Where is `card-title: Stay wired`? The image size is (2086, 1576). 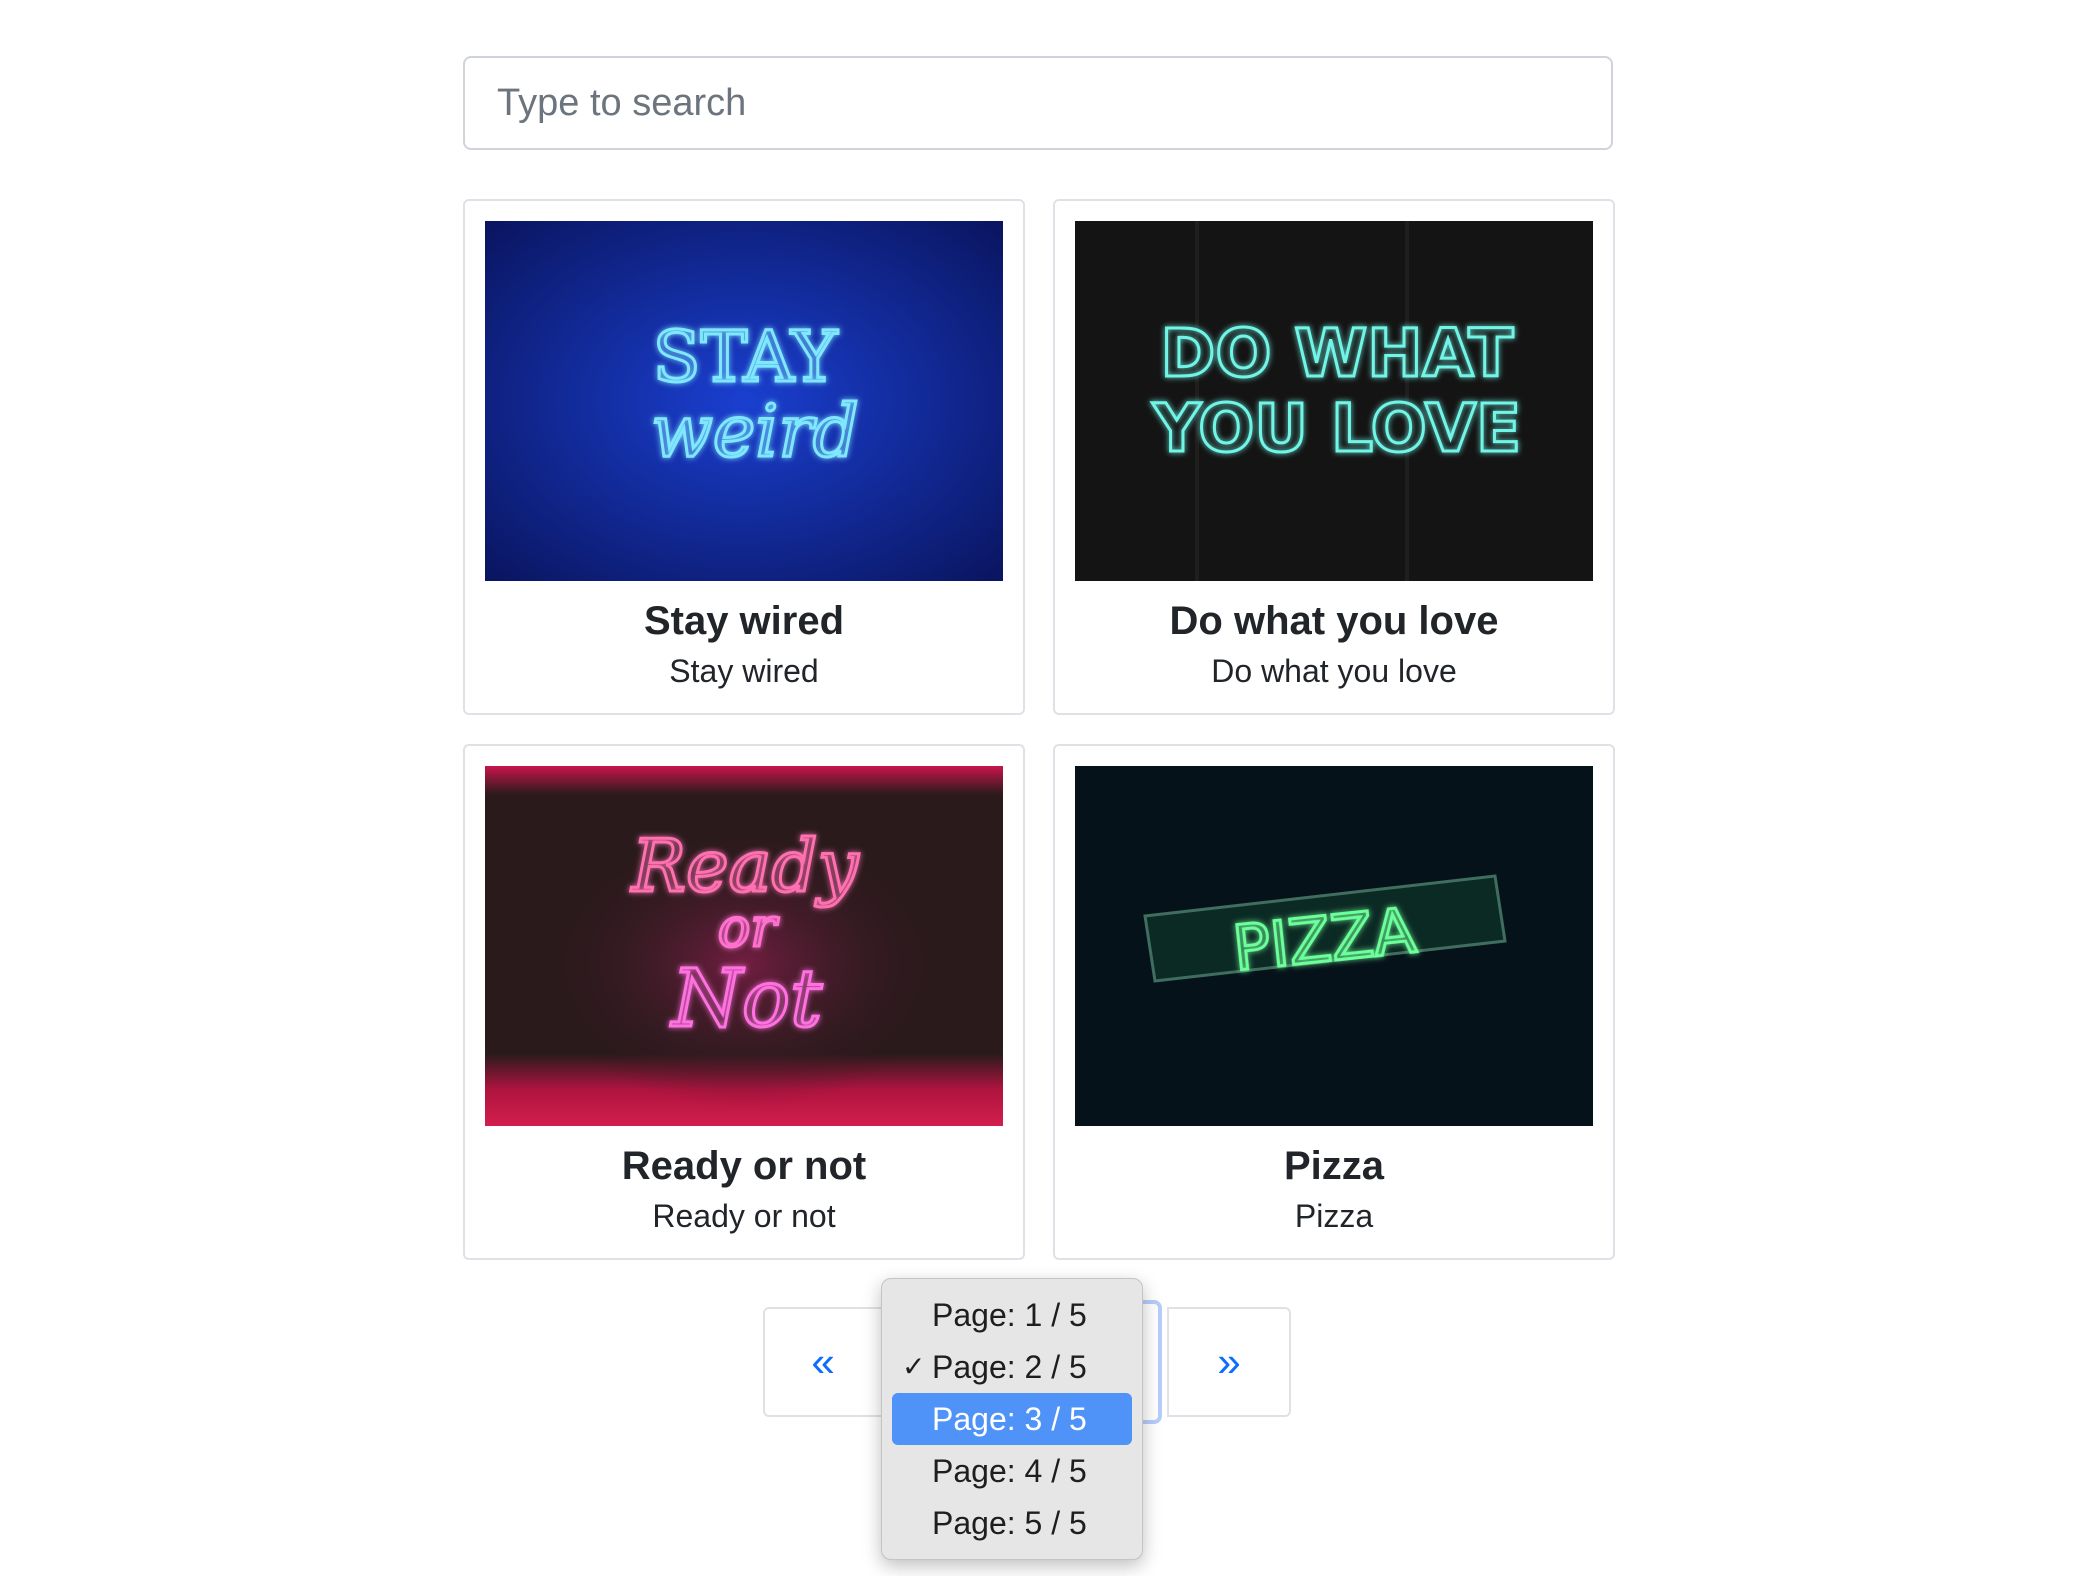 card-title: Stay wired is located at coordinates (744, 621).